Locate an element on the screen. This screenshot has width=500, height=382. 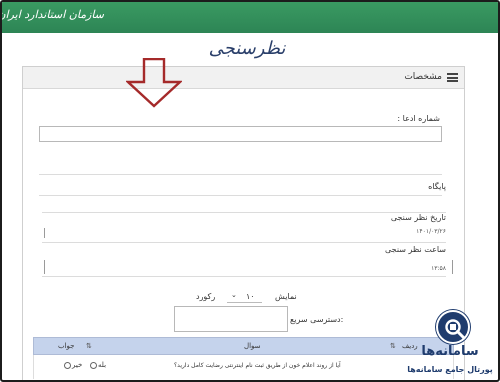
watermark-subtitle: پورتال جامع سامانه‌ها is located at coordinates (450, 369).